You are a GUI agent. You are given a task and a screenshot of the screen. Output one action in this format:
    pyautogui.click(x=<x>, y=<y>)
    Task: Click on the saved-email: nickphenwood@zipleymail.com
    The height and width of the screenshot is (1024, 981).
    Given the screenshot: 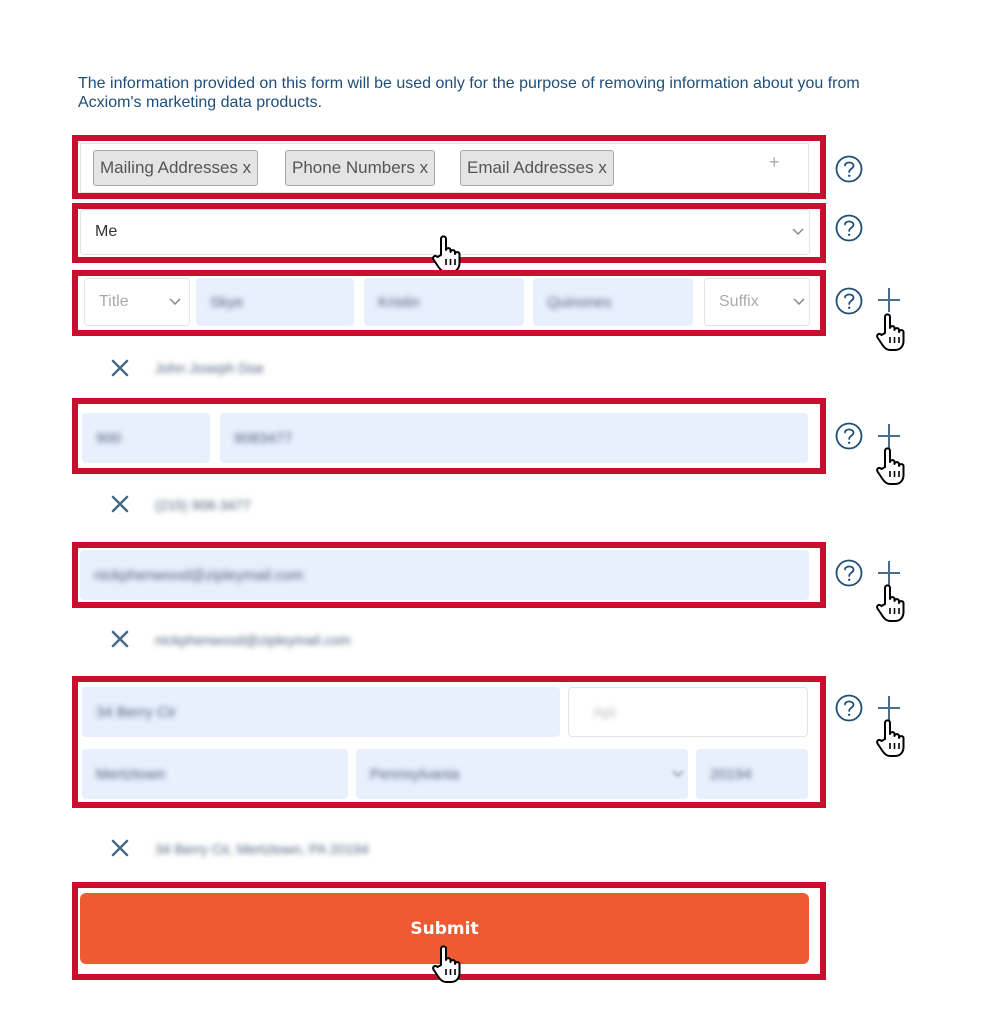 What is the action you would take?
    pyautogui.click(x=253, y=640)
    